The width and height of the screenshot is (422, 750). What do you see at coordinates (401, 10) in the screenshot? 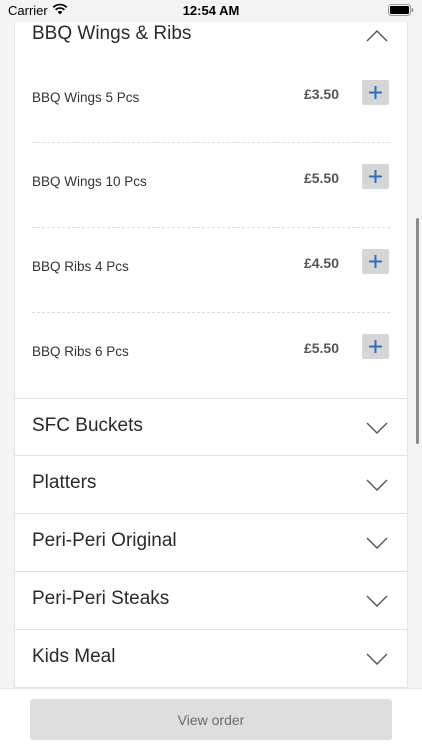
I see `battery-icon` at bounding box center [401, 10].